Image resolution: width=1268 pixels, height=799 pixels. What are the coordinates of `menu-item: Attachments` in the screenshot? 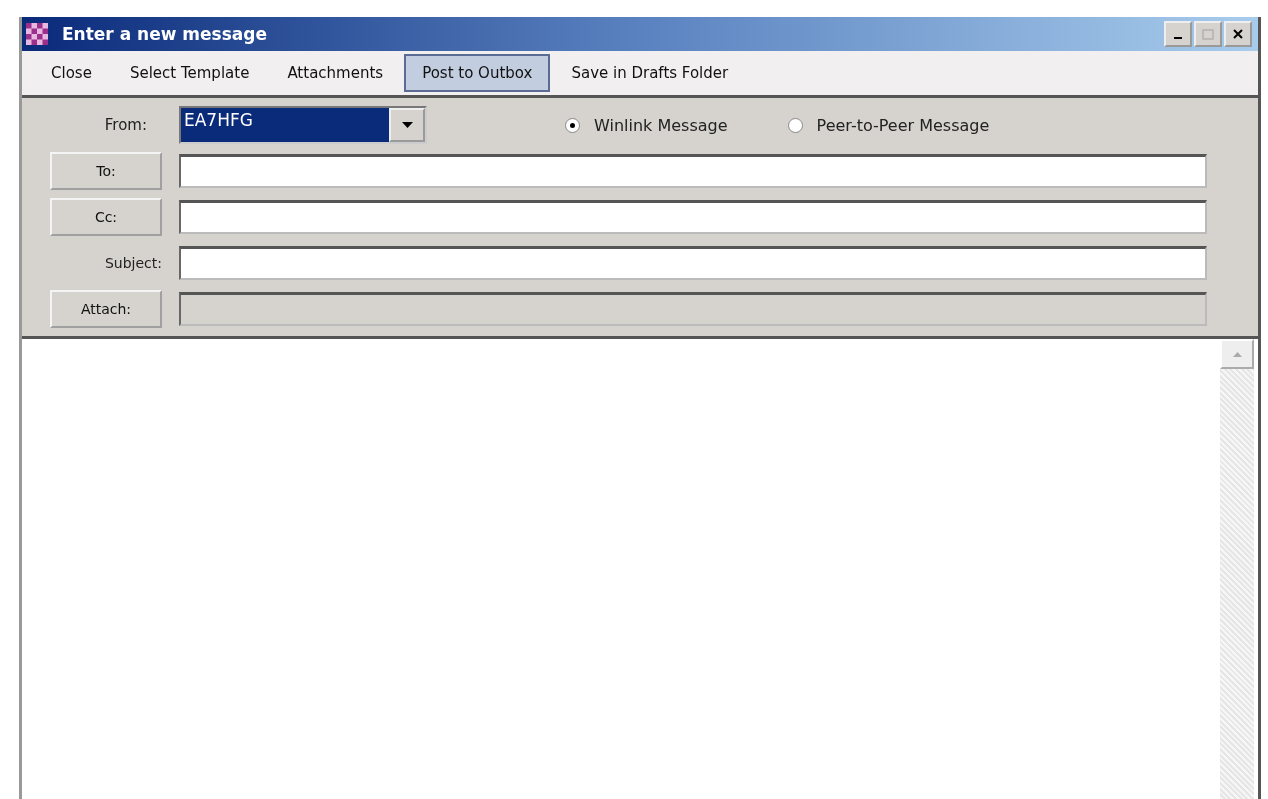 It's located at (335, 73).